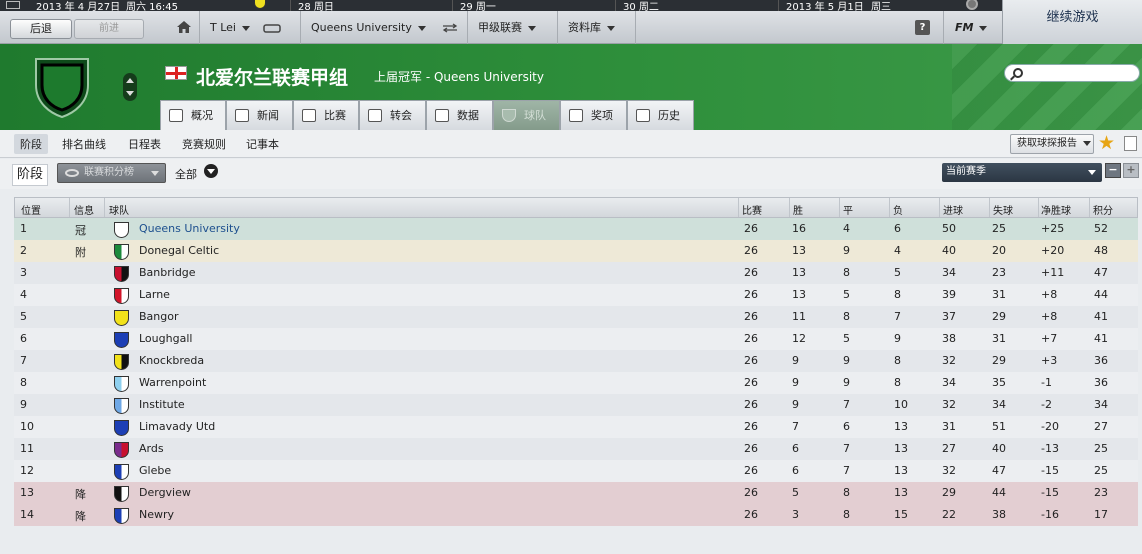 The image size is (1142, 554). Describe the element at coordinates (795, 514) in the screenshot. I see `cell-won: 3` at that location.